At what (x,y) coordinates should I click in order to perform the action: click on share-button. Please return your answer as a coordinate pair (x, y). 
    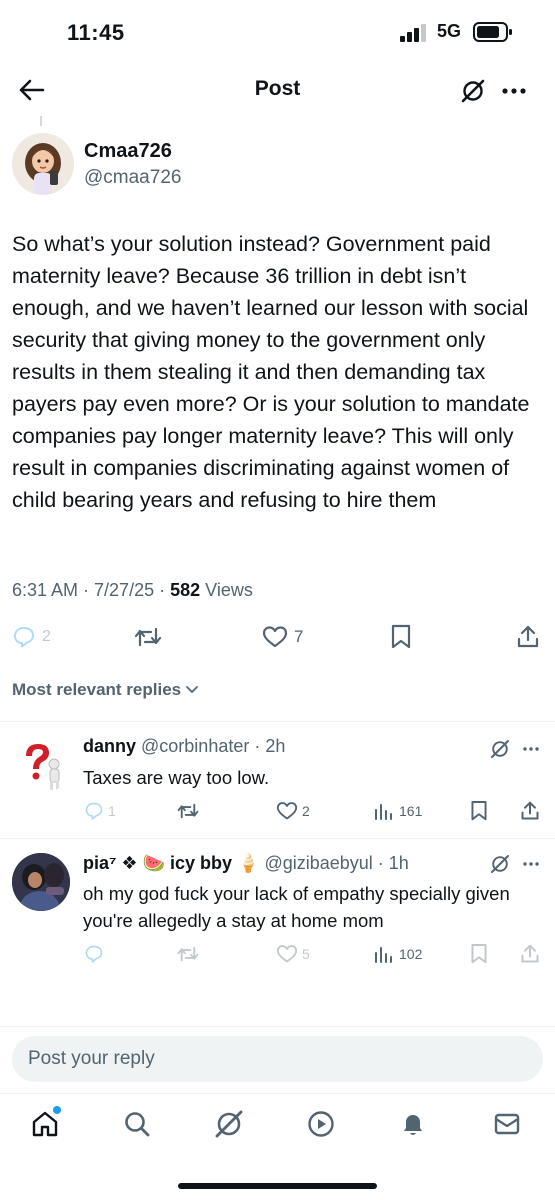
    Looking at the image, I should click on (528, 637).